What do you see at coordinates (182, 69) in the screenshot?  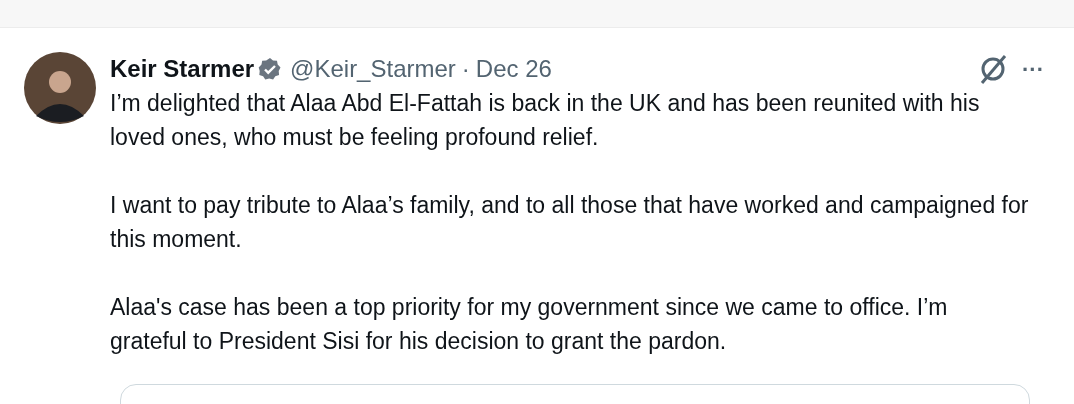 I see `author-name: Keir Starmer` at bounding box center [182, 69].